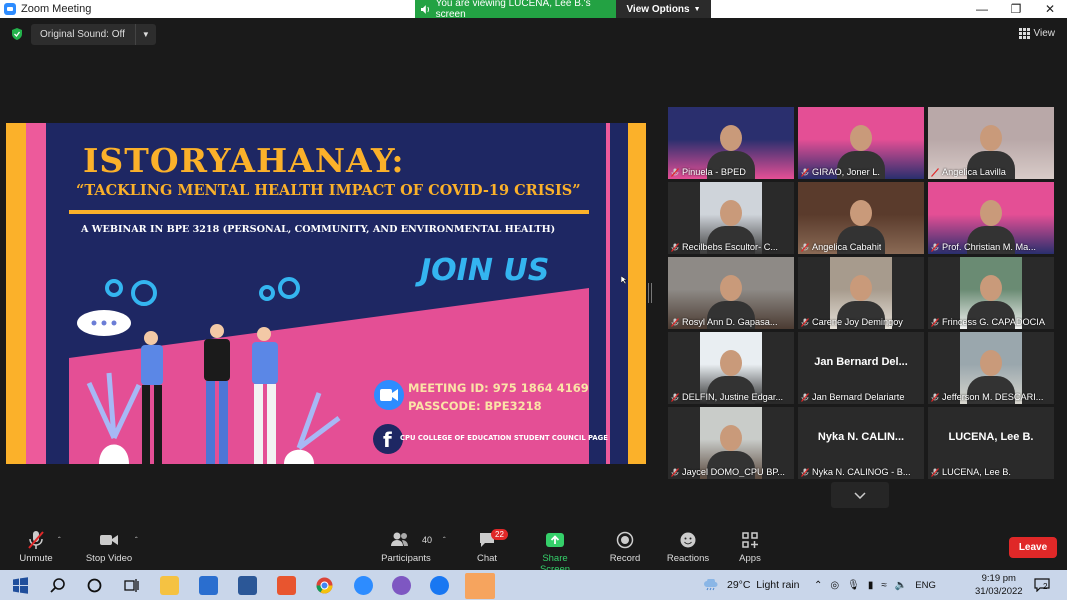 This screenshot has height=600, width=1067. I want to click on record-button: Record, so click(625, 547).